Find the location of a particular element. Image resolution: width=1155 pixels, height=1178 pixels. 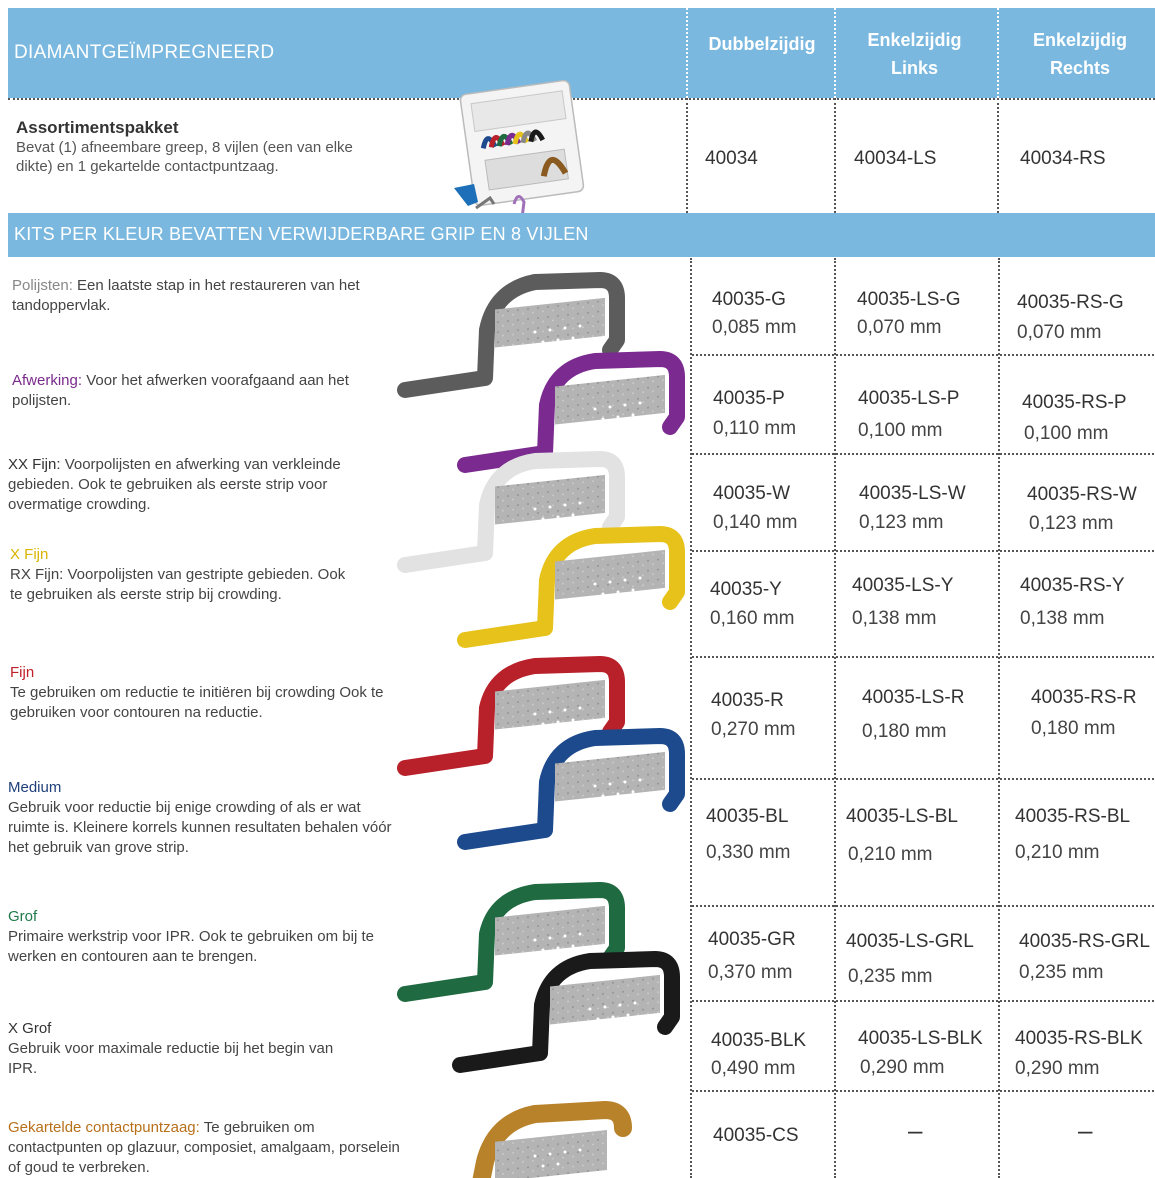

grade-label: Afwerking: is located at coordinates (47, 380).